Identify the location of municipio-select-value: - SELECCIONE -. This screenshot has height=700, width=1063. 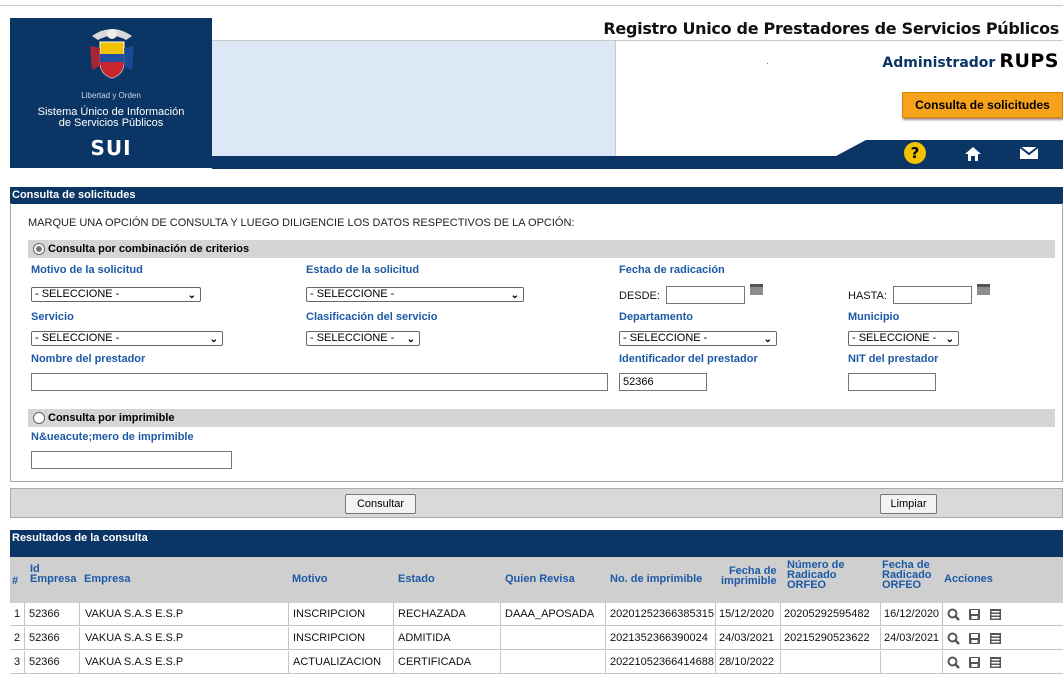
(894, 338).